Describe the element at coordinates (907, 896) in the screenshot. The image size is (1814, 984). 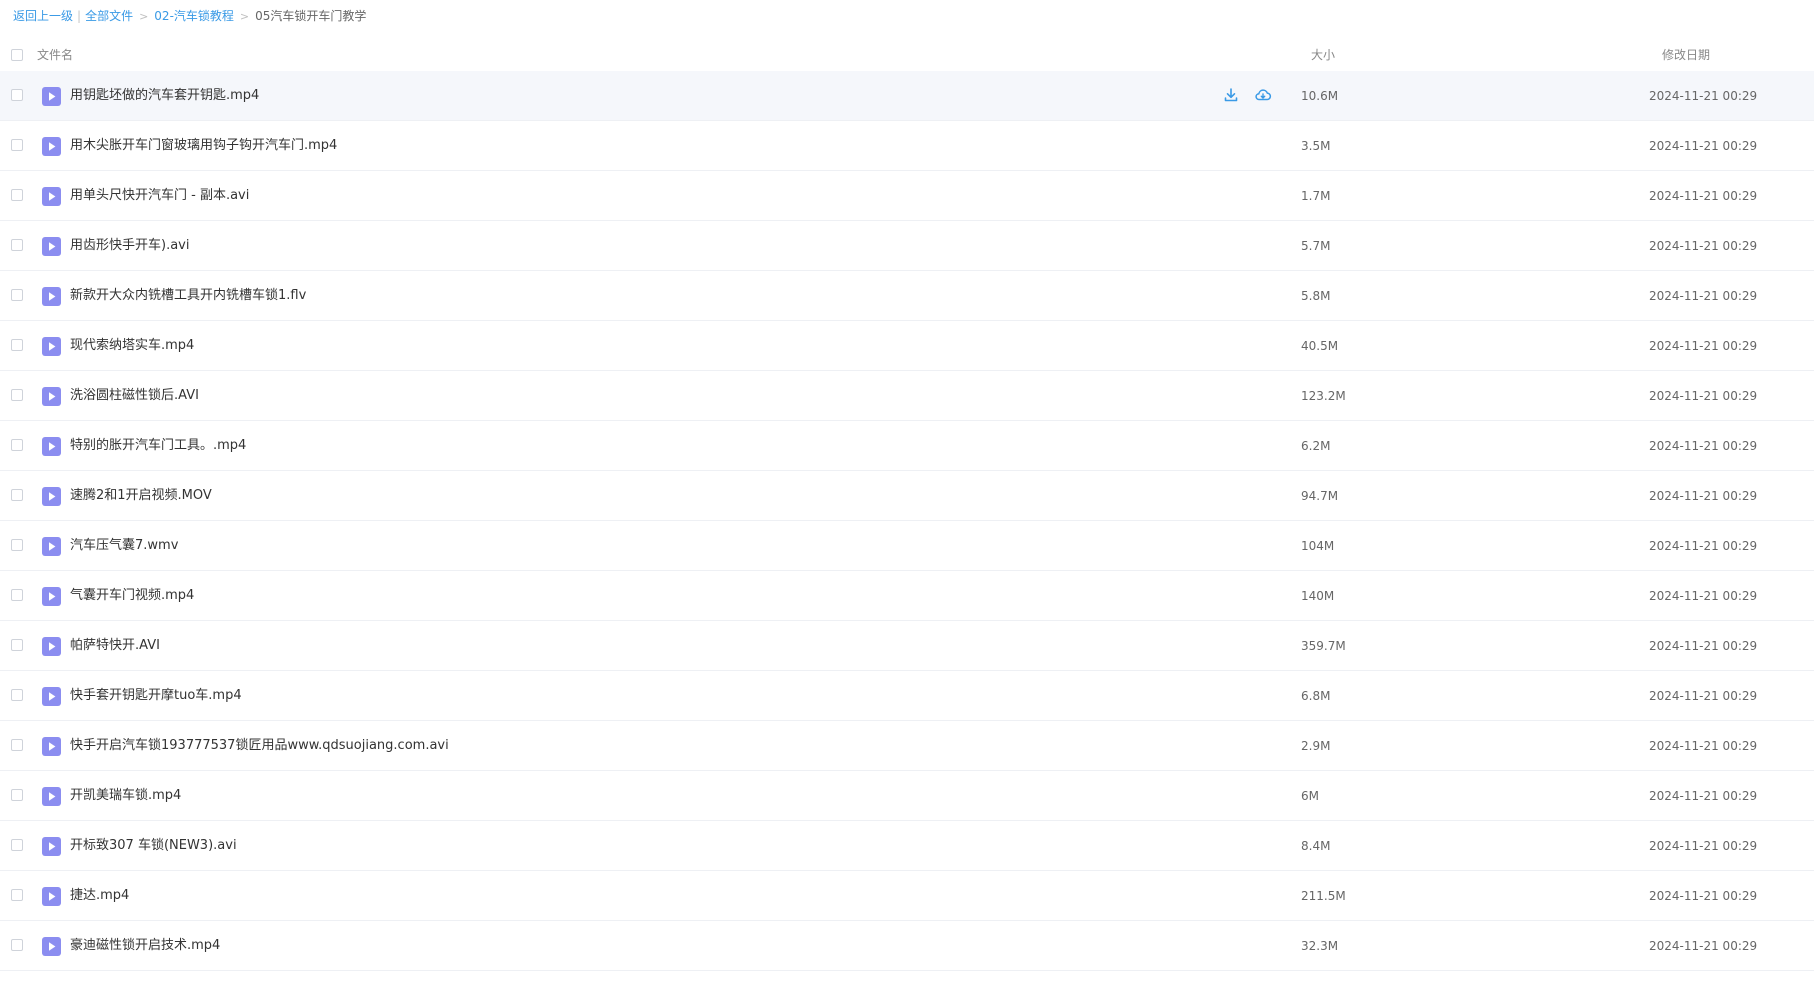
I see `file-row: 捷达.mp4 211.5M 2024-11-21 00:29` at that location.